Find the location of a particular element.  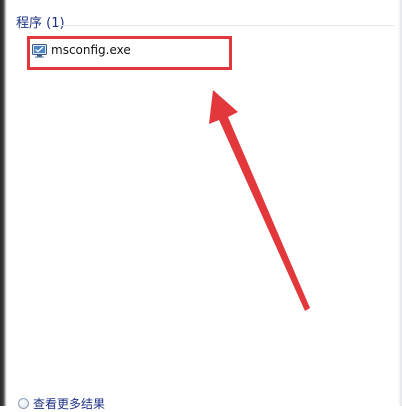

group-divider is located at coordinates (226, 25).